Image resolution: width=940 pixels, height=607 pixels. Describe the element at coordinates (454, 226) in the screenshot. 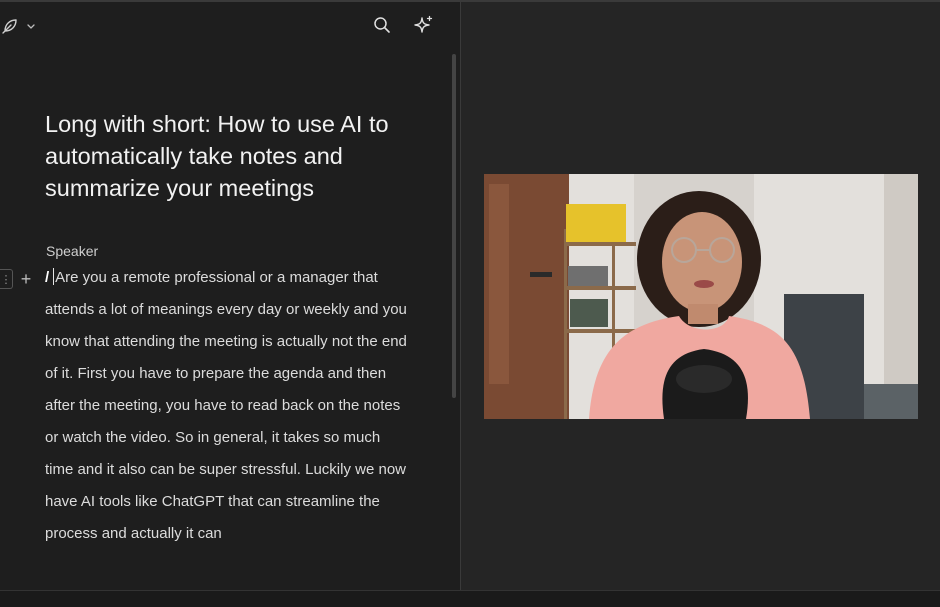

I see `editor-scrollbar` at that location.